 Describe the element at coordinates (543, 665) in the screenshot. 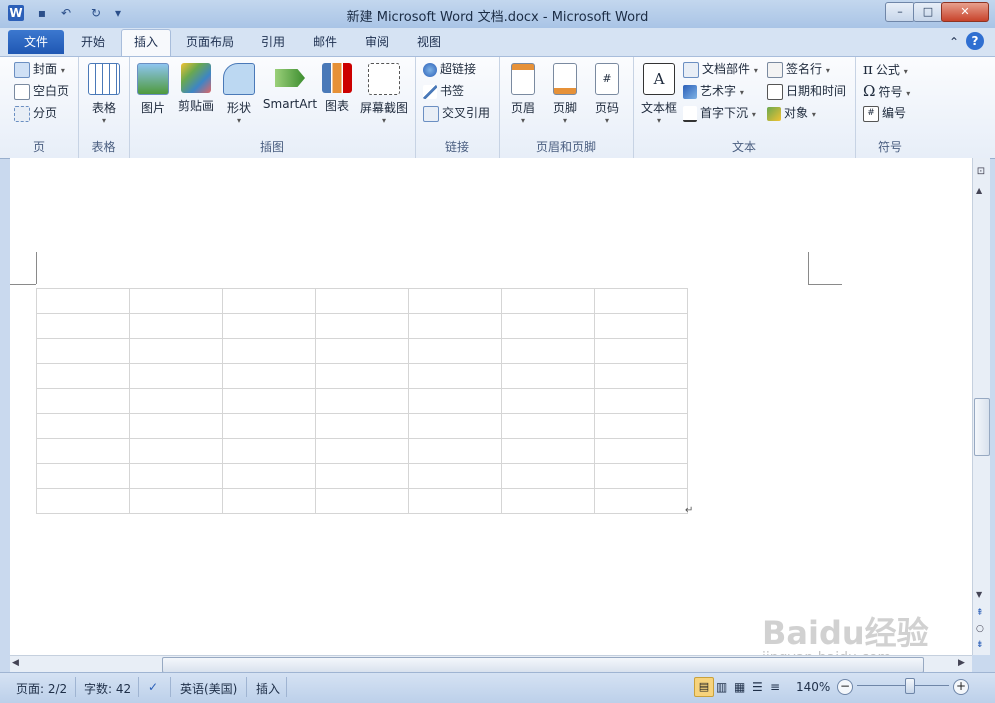

I see `horizontal-scroll-thumb` at that location.